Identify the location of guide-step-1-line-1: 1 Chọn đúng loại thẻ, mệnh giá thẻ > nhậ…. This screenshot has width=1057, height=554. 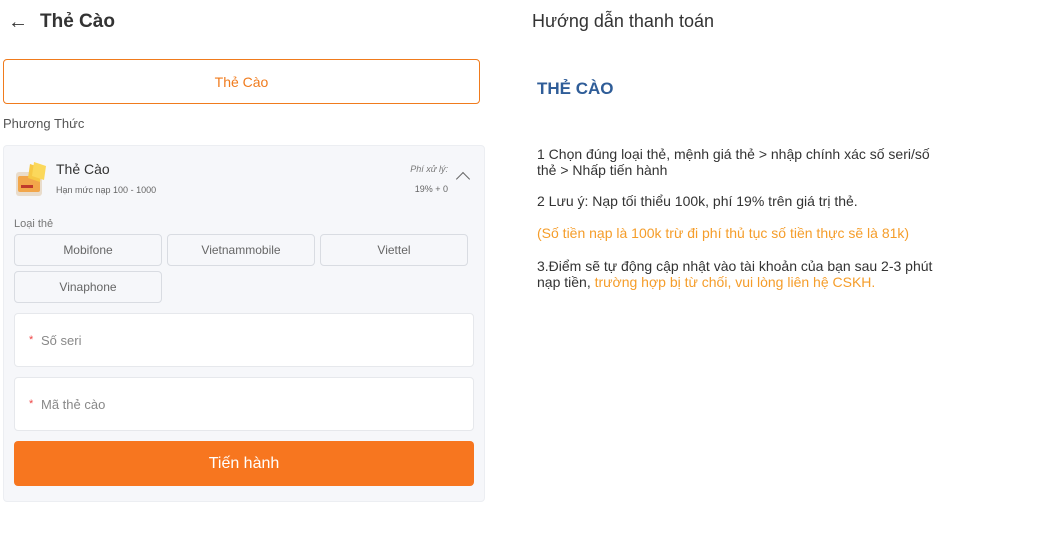
(733, 154).